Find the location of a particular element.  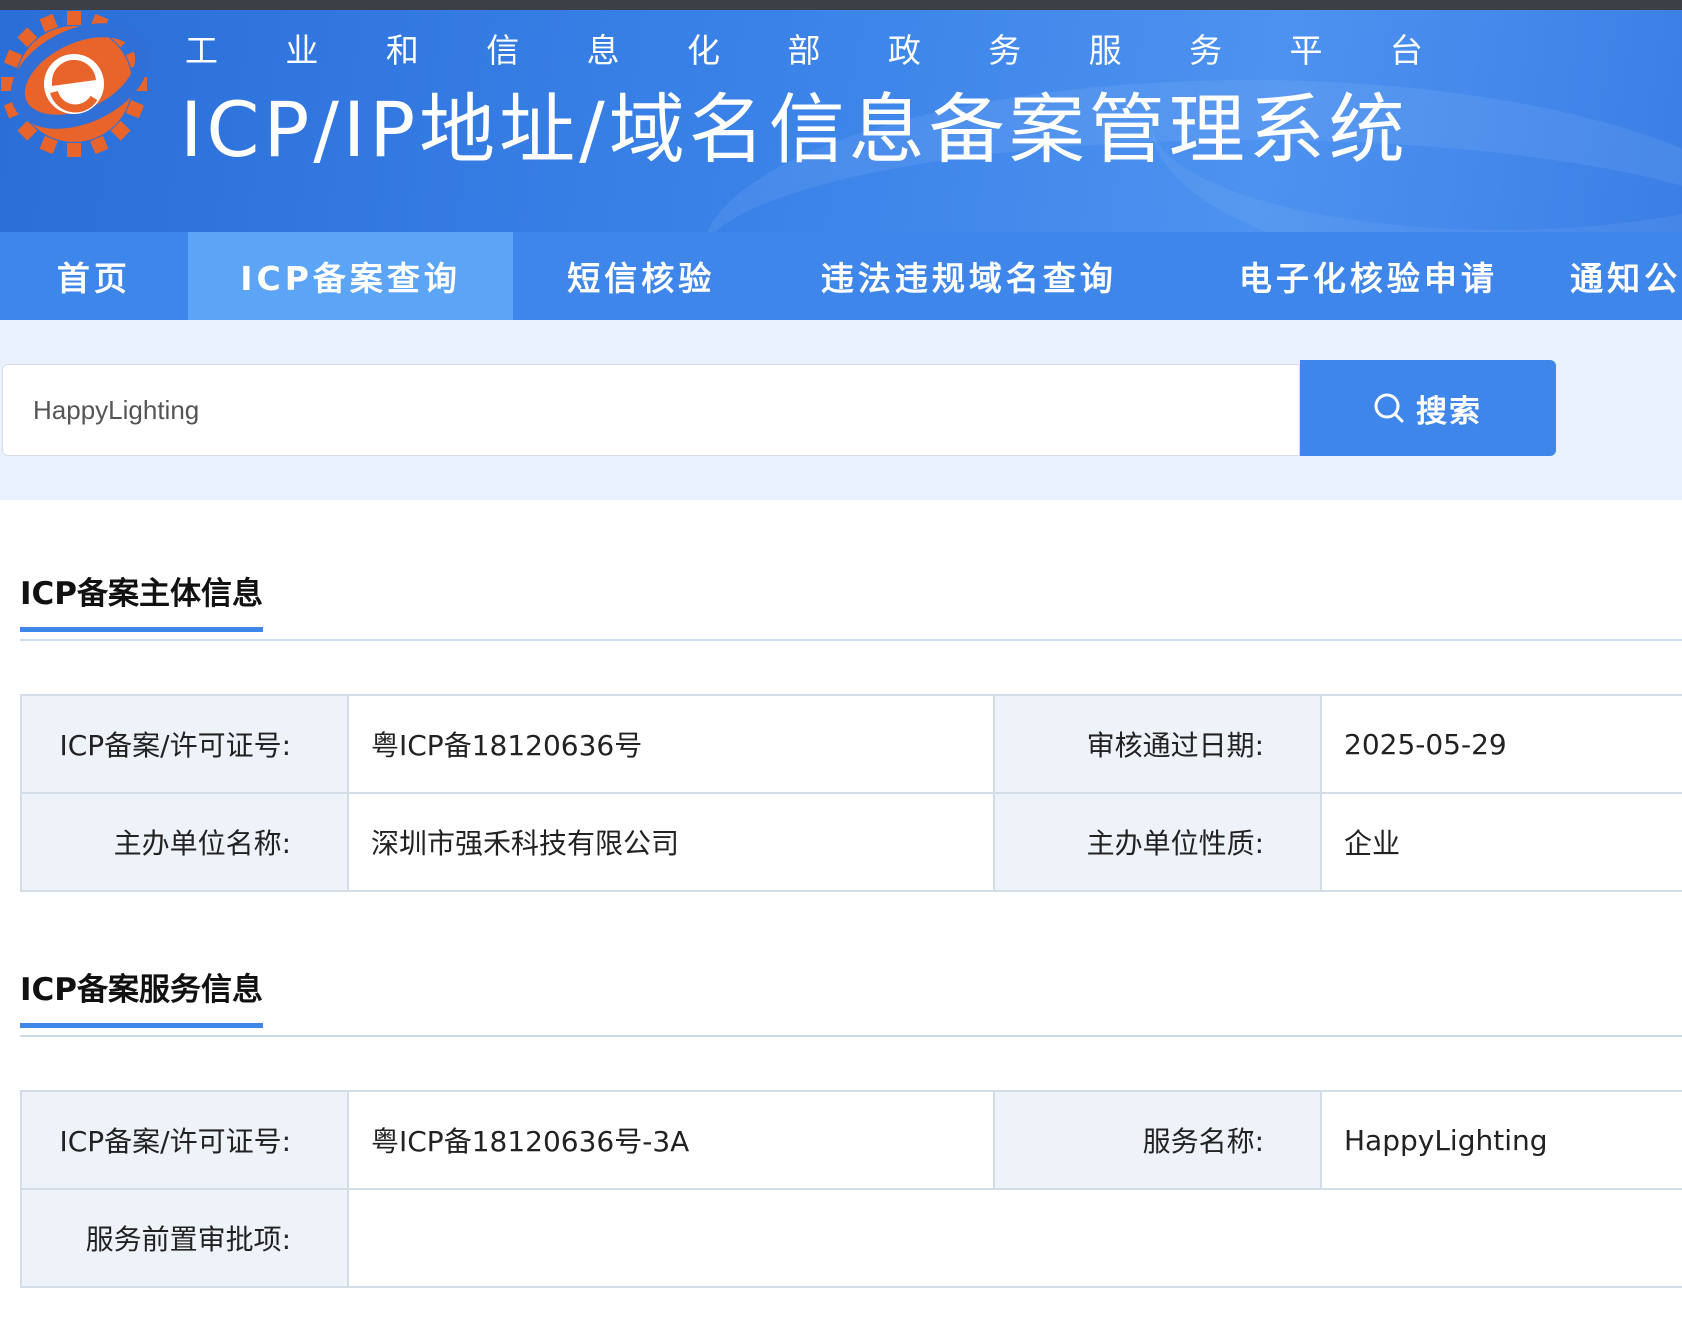

service-name-value: HappyLighting is located at coordinates (1501, 1140).